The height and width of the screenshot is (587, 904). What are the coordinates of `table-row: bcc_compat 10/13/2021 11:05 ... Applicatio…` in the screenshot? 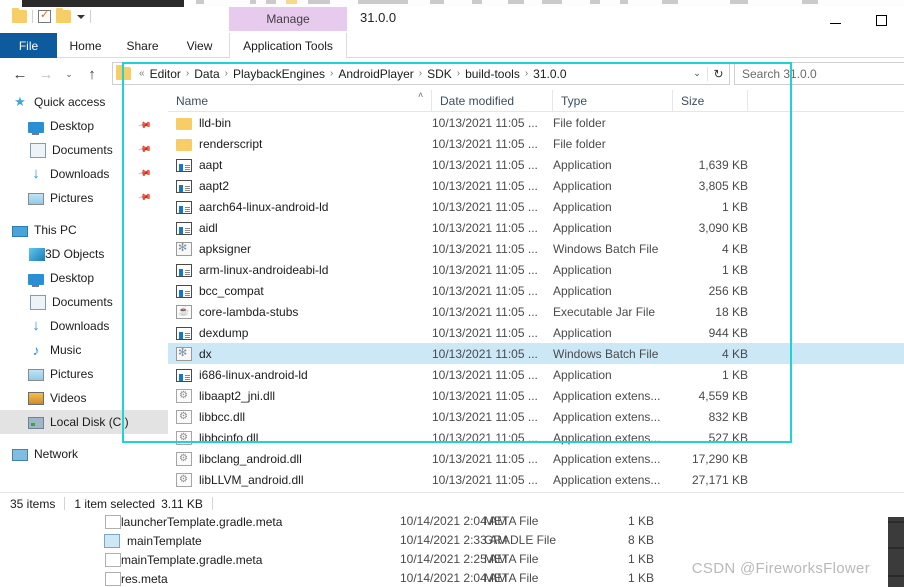 It's located at (536, 290).